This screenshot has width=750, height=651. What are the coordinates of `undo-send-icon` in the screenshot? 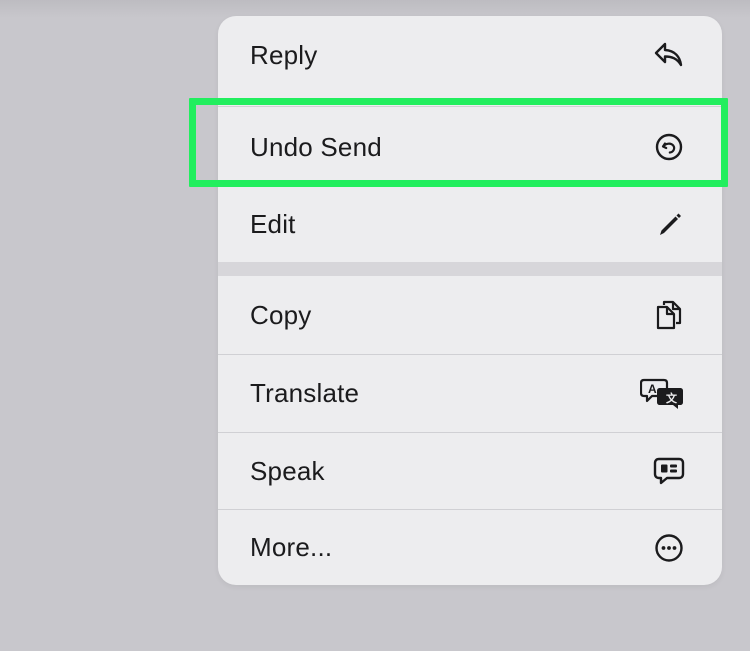 It's located at (669, 147).